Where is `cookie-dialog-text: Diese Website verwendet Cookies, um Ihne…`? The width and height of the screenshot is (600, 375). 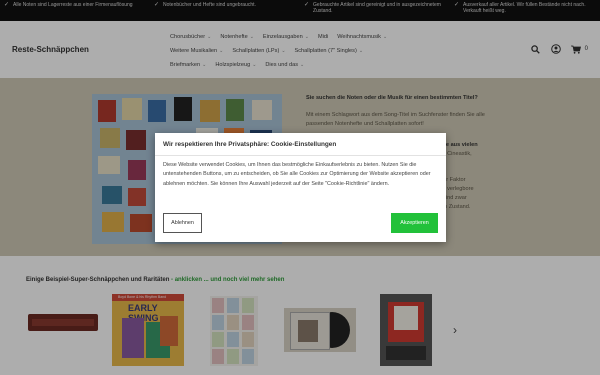
cookie-dialog-text: Diese Website verwendet Cookies, um Ihne… is located at coordinates (297, 174).